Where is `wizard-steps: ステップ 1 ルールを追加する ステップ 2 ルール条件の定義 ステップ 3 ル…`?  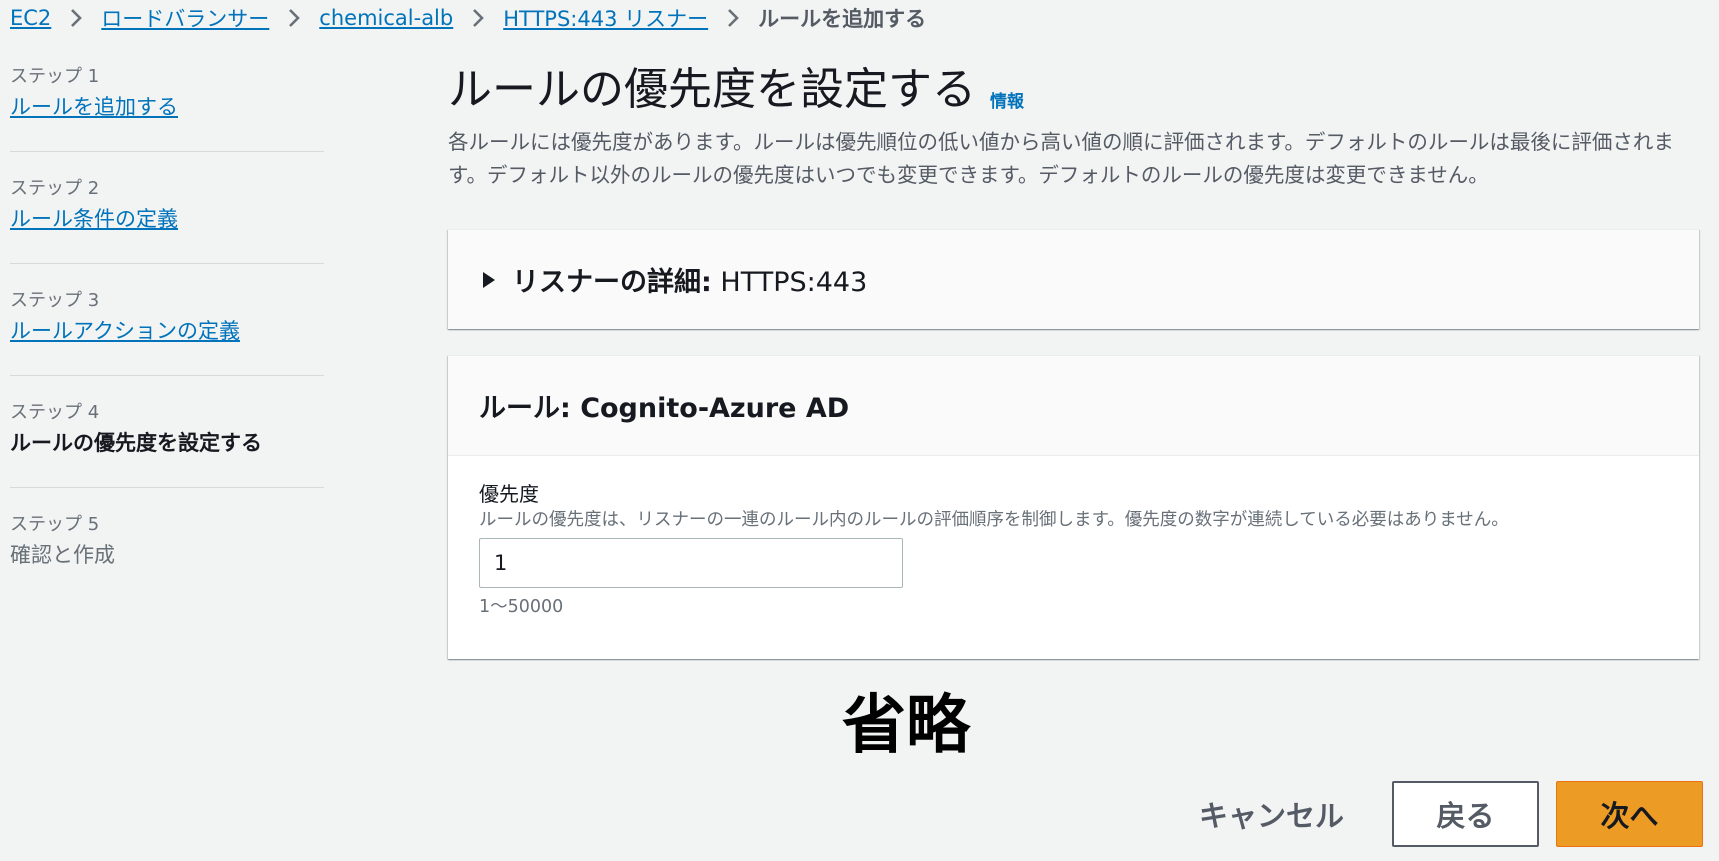
wizard-steps: ステップ 1 ルールを追加する ステップ 2 ルール条件の定義 ステップ 3 ル… is located at coordinates (167, 340).